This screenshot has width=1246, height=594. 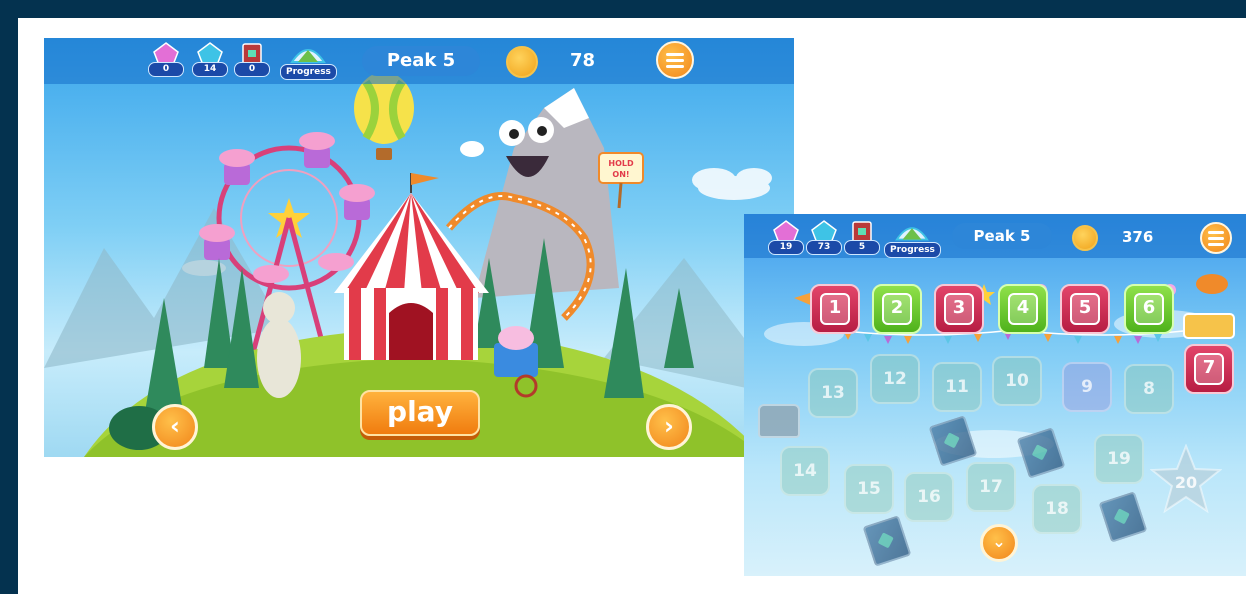 I want to click on progress-button: Progress, so click(x=308, y=61).